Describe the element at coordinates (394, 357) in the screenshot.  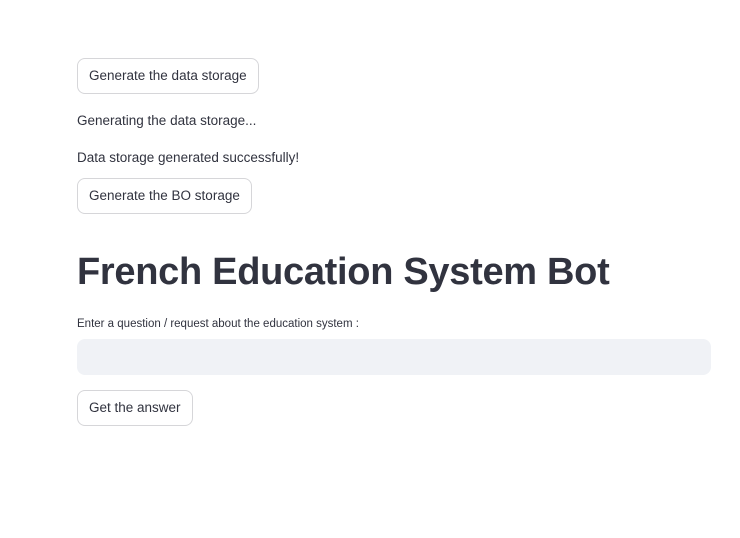
I see `question-input` at that location.